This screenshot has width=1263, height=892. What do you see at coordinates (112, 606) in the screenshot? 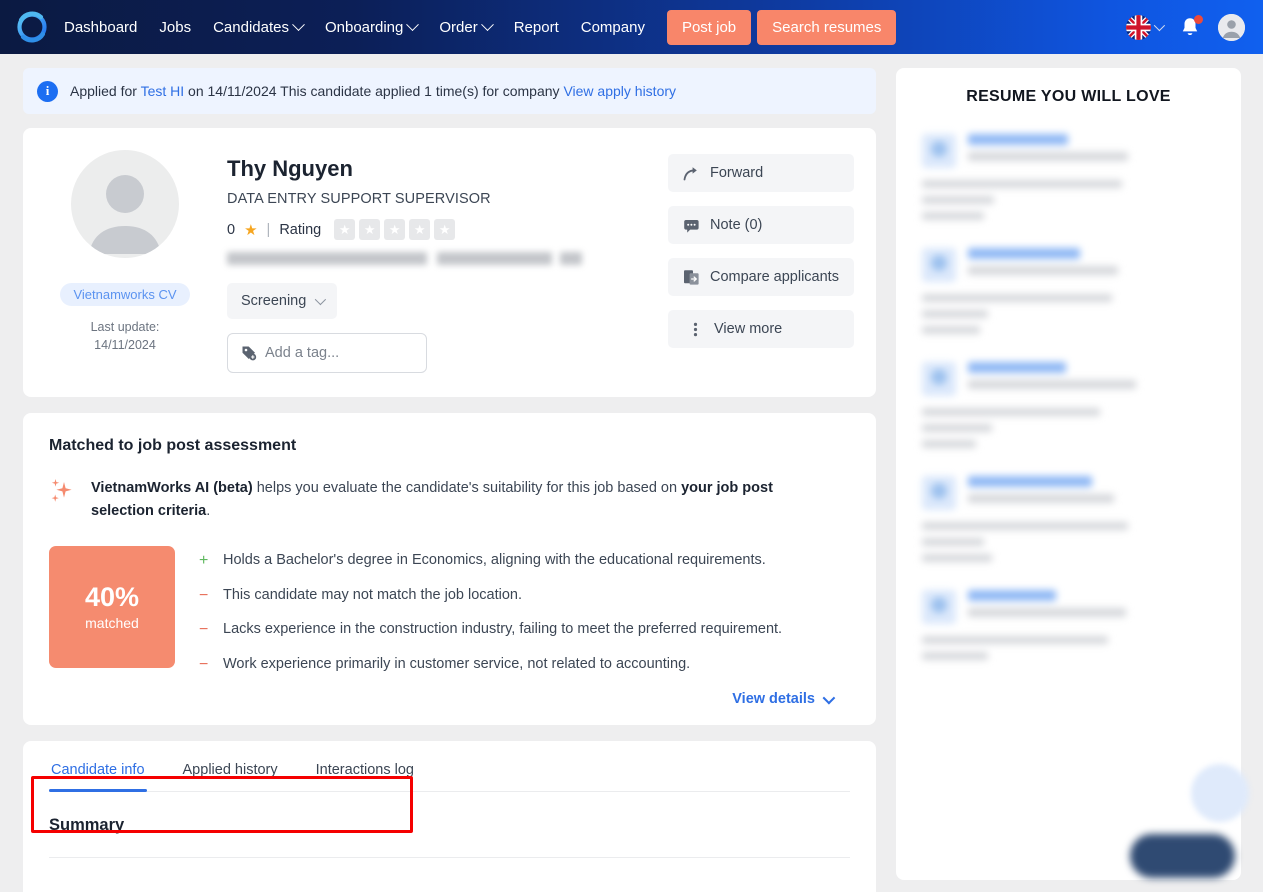
I see `match-score-box: 40% matched` at bounding box center [112, 606].